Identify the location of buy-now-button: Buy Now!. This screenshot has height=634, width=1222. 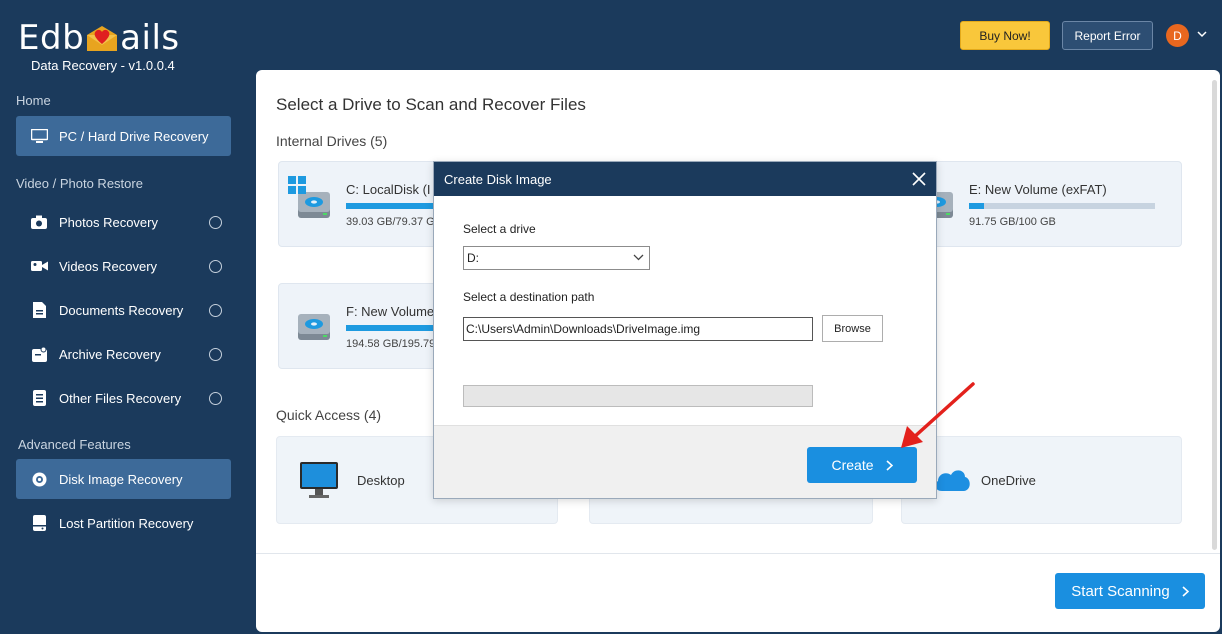
(1005, 35).